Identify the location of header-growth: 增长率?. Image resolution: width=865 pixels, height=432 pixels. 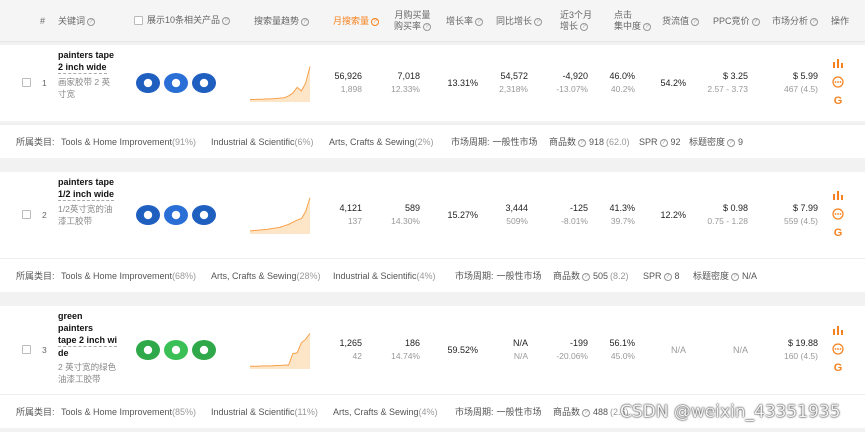
(465, 21).